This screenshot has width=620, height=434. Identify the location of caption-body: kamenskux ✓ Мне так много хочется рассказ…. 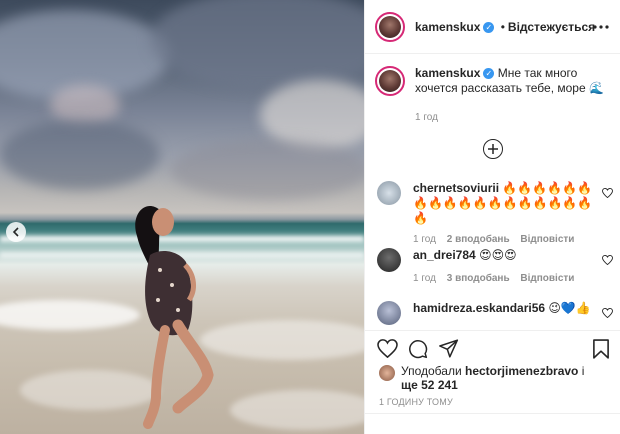
(513, 95).